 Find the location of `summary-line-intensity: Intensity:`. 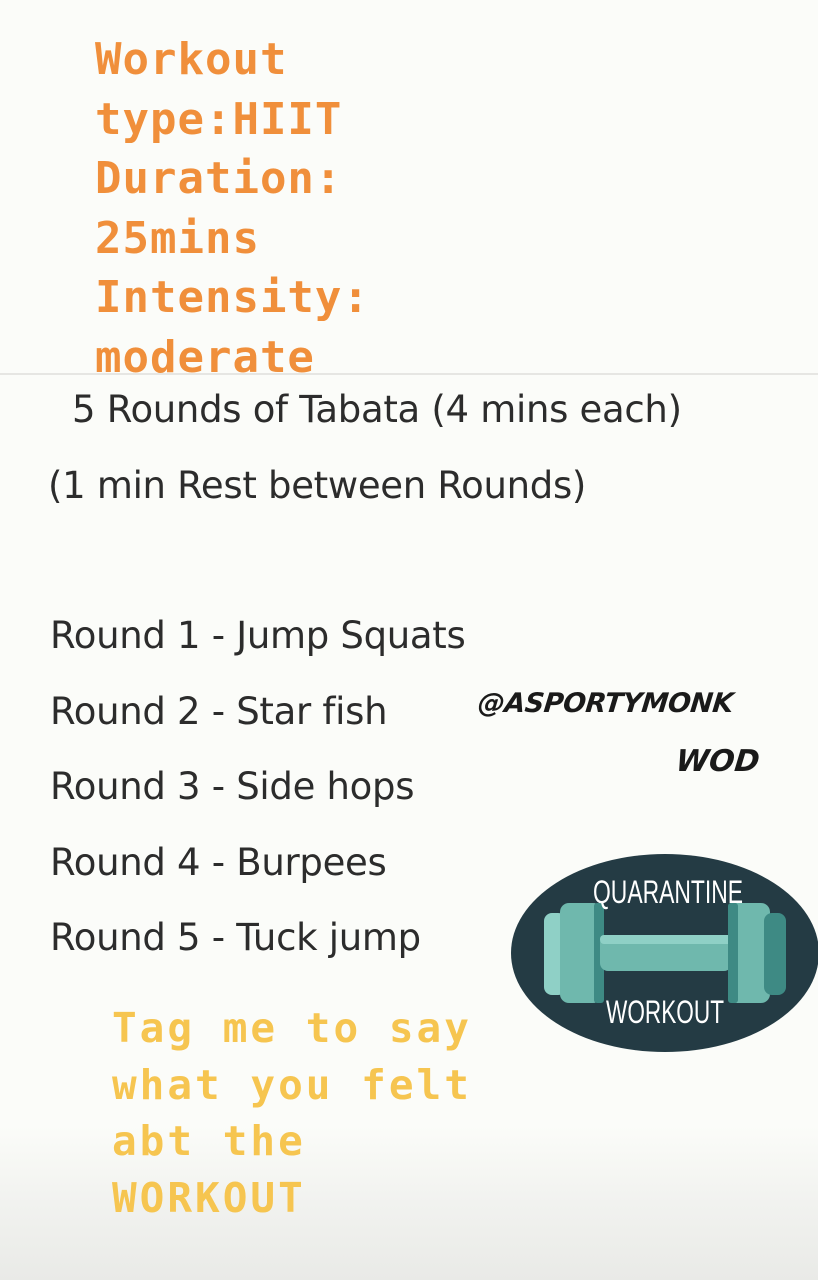

summary-line-intensity: Intensity: is located at coordinates (232, 297).